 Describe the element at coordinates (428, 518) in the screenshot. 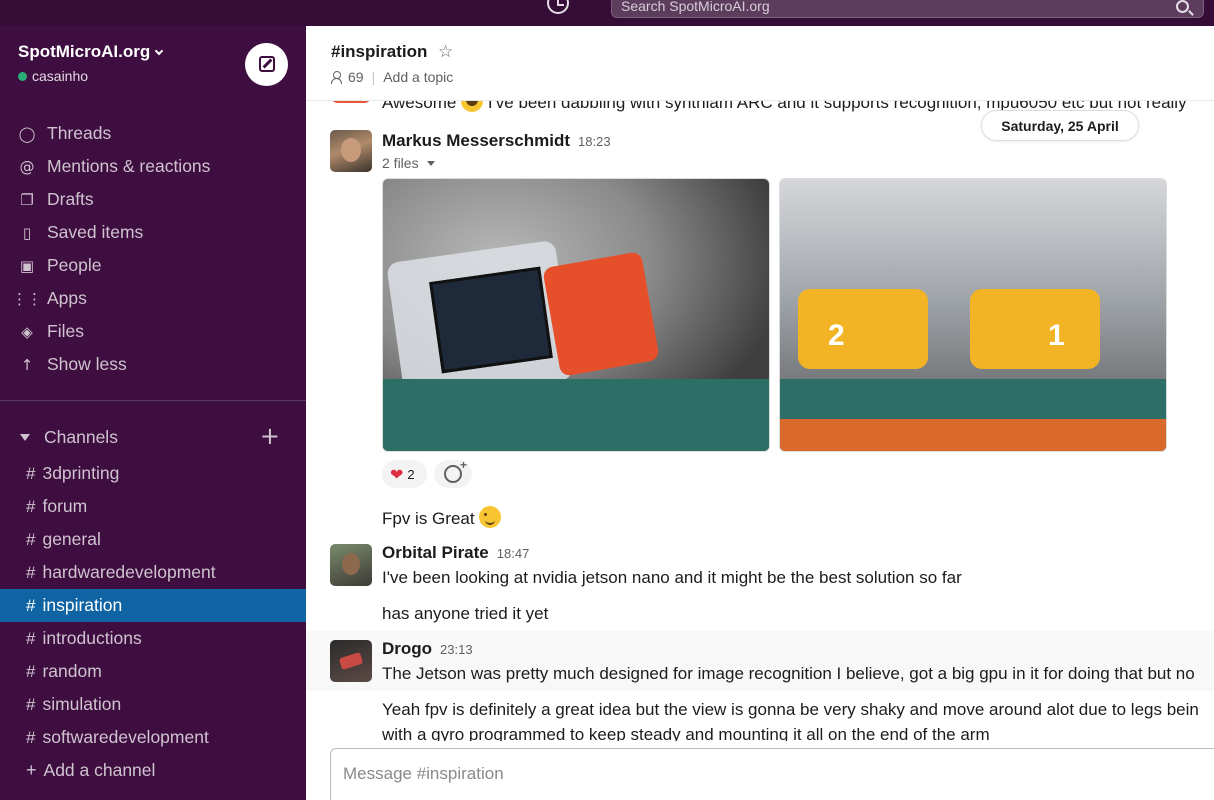

I see `message-text-body: Fpv is Great` at that location.